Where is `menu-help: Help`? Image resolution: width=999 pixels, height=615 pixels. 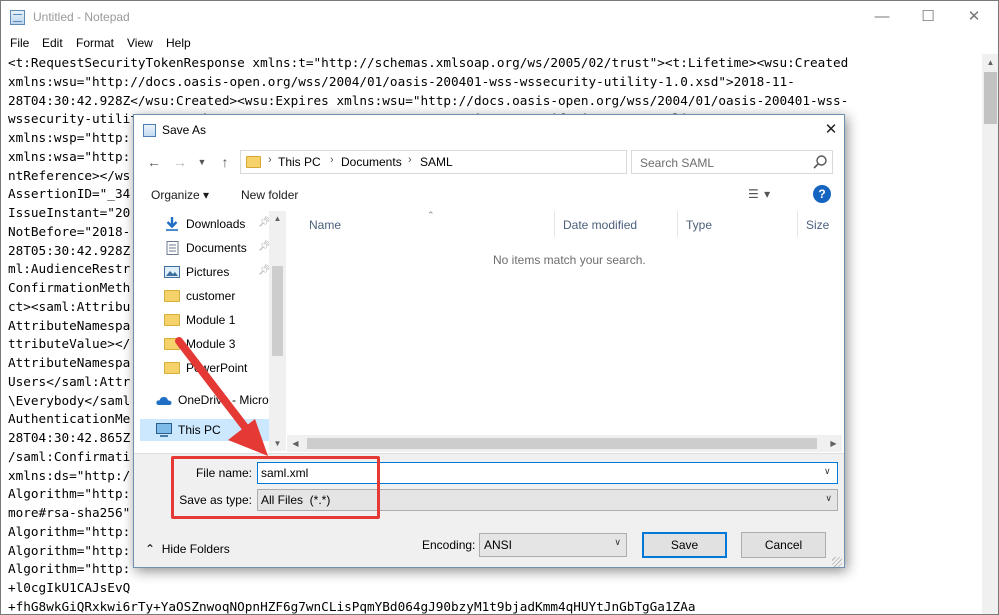
menu-help: Help is located at coordinates (178, 43).